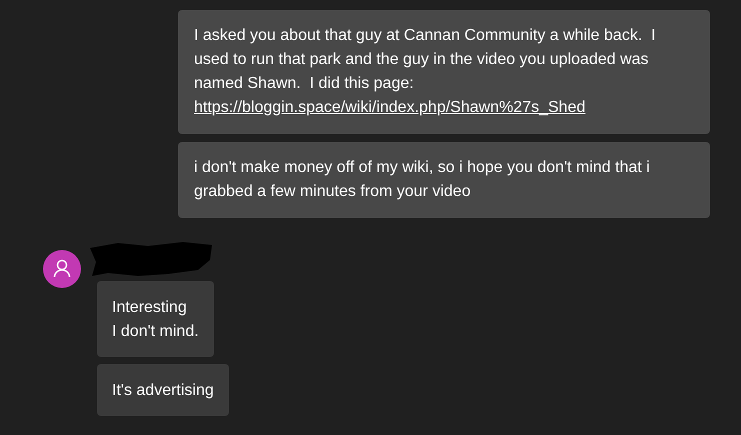 The width and height of the screenshot is (741, 435). Describe the element at coordinates (390, 107) in the screenshot. I see `wiki-link: https://bloggin.space/wiki/index.php/Shawn%27s_Shed` at that location.